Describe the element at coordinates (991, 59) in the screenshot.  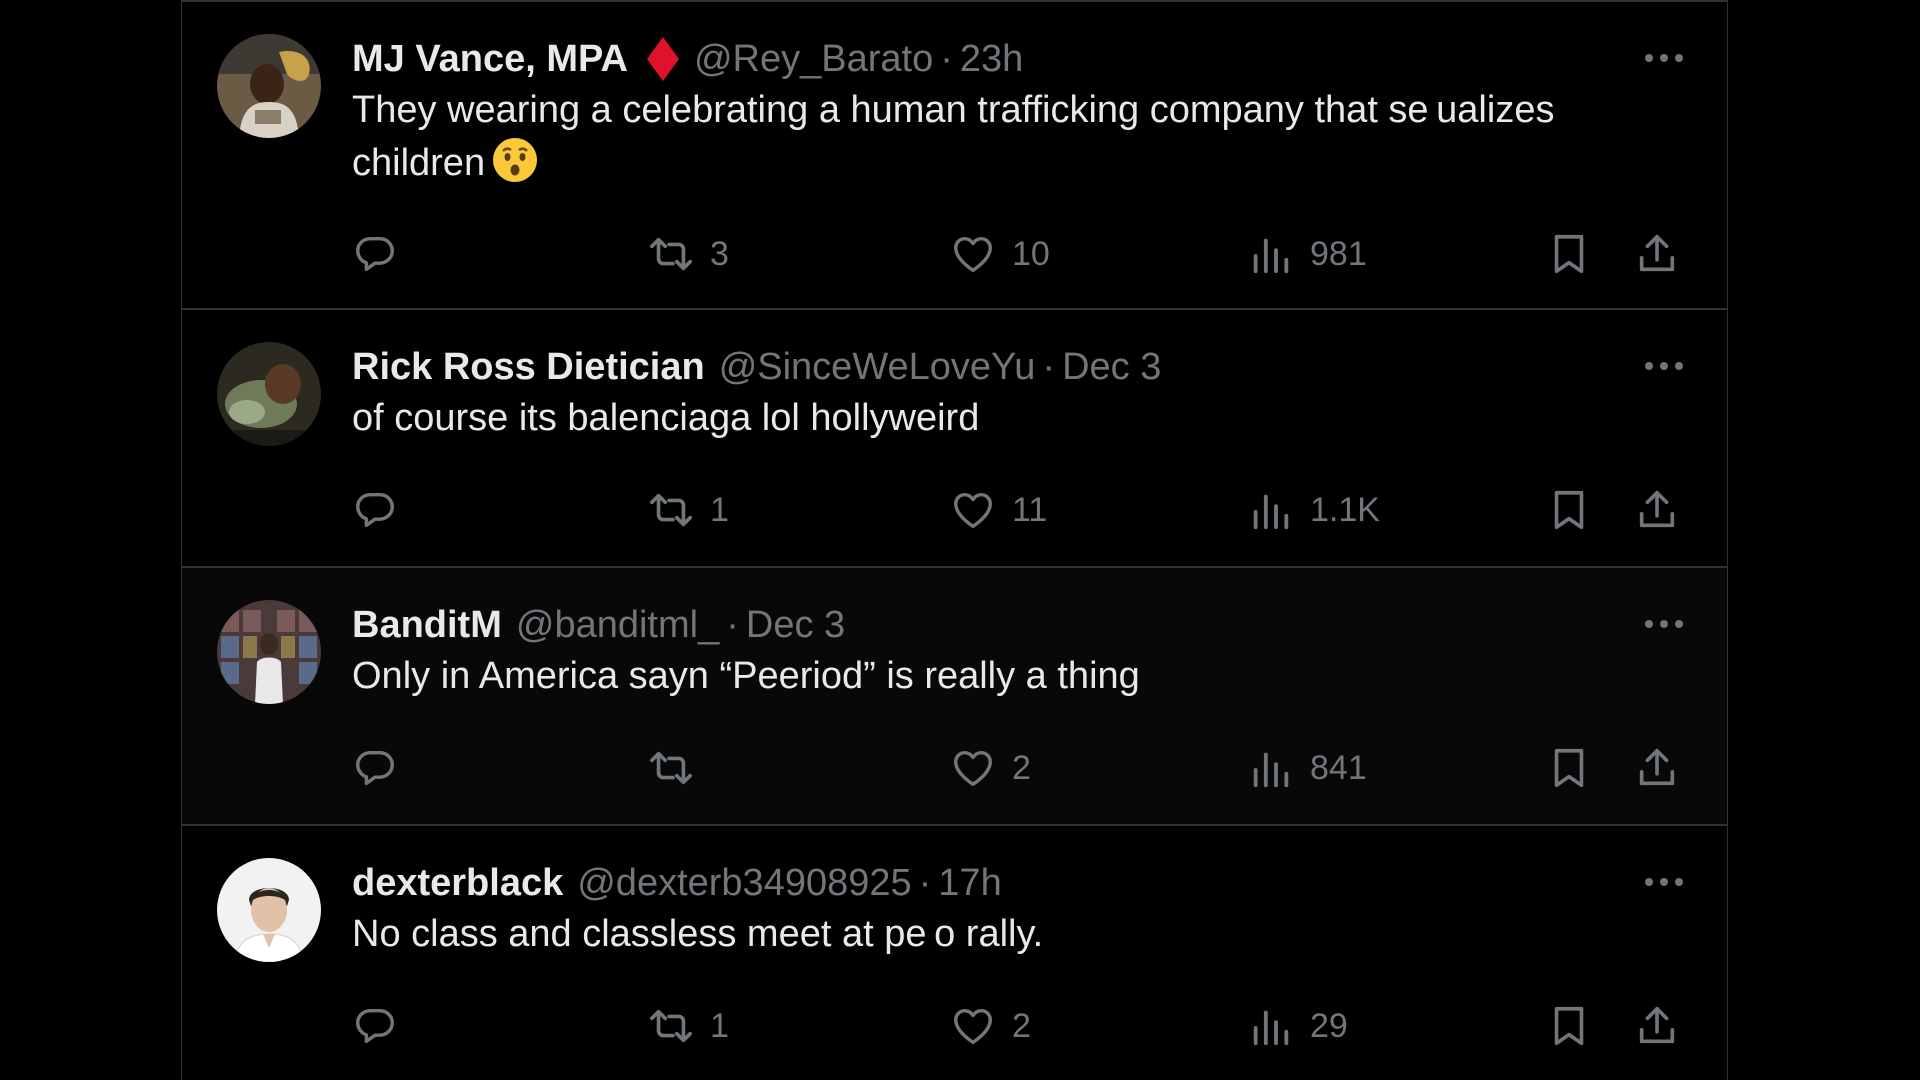
I see `timestamp: 23h` at that location.